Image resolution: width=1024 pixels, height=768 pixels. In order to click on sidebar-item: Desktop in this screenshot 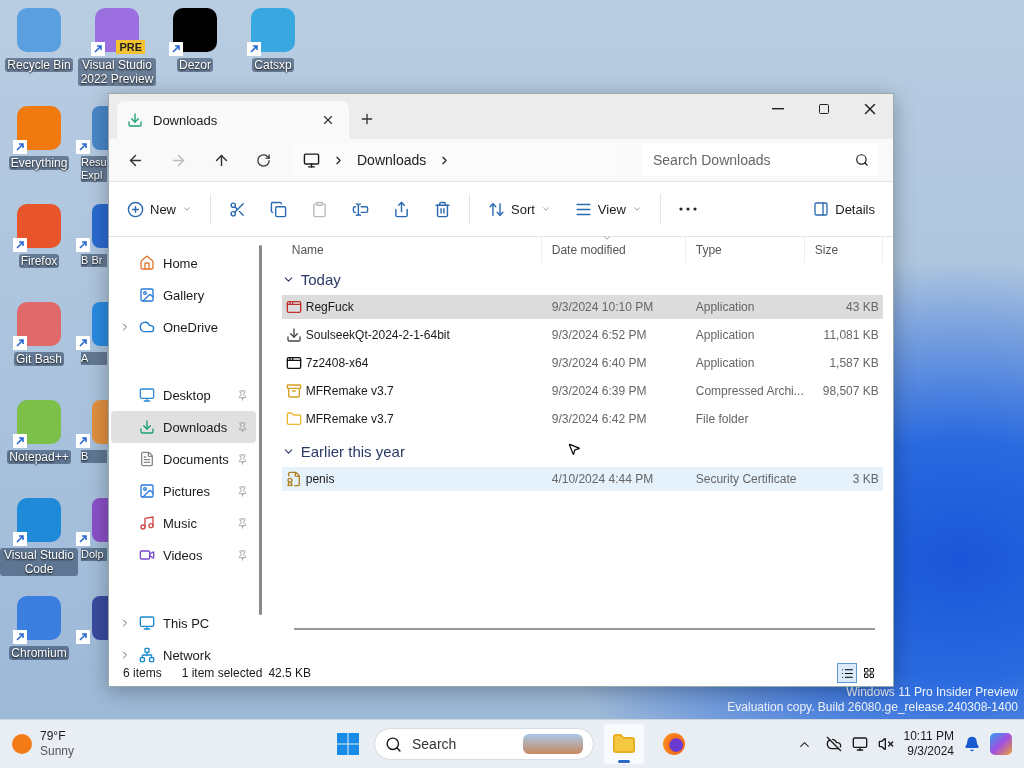, I will do `click(183, 395)`.